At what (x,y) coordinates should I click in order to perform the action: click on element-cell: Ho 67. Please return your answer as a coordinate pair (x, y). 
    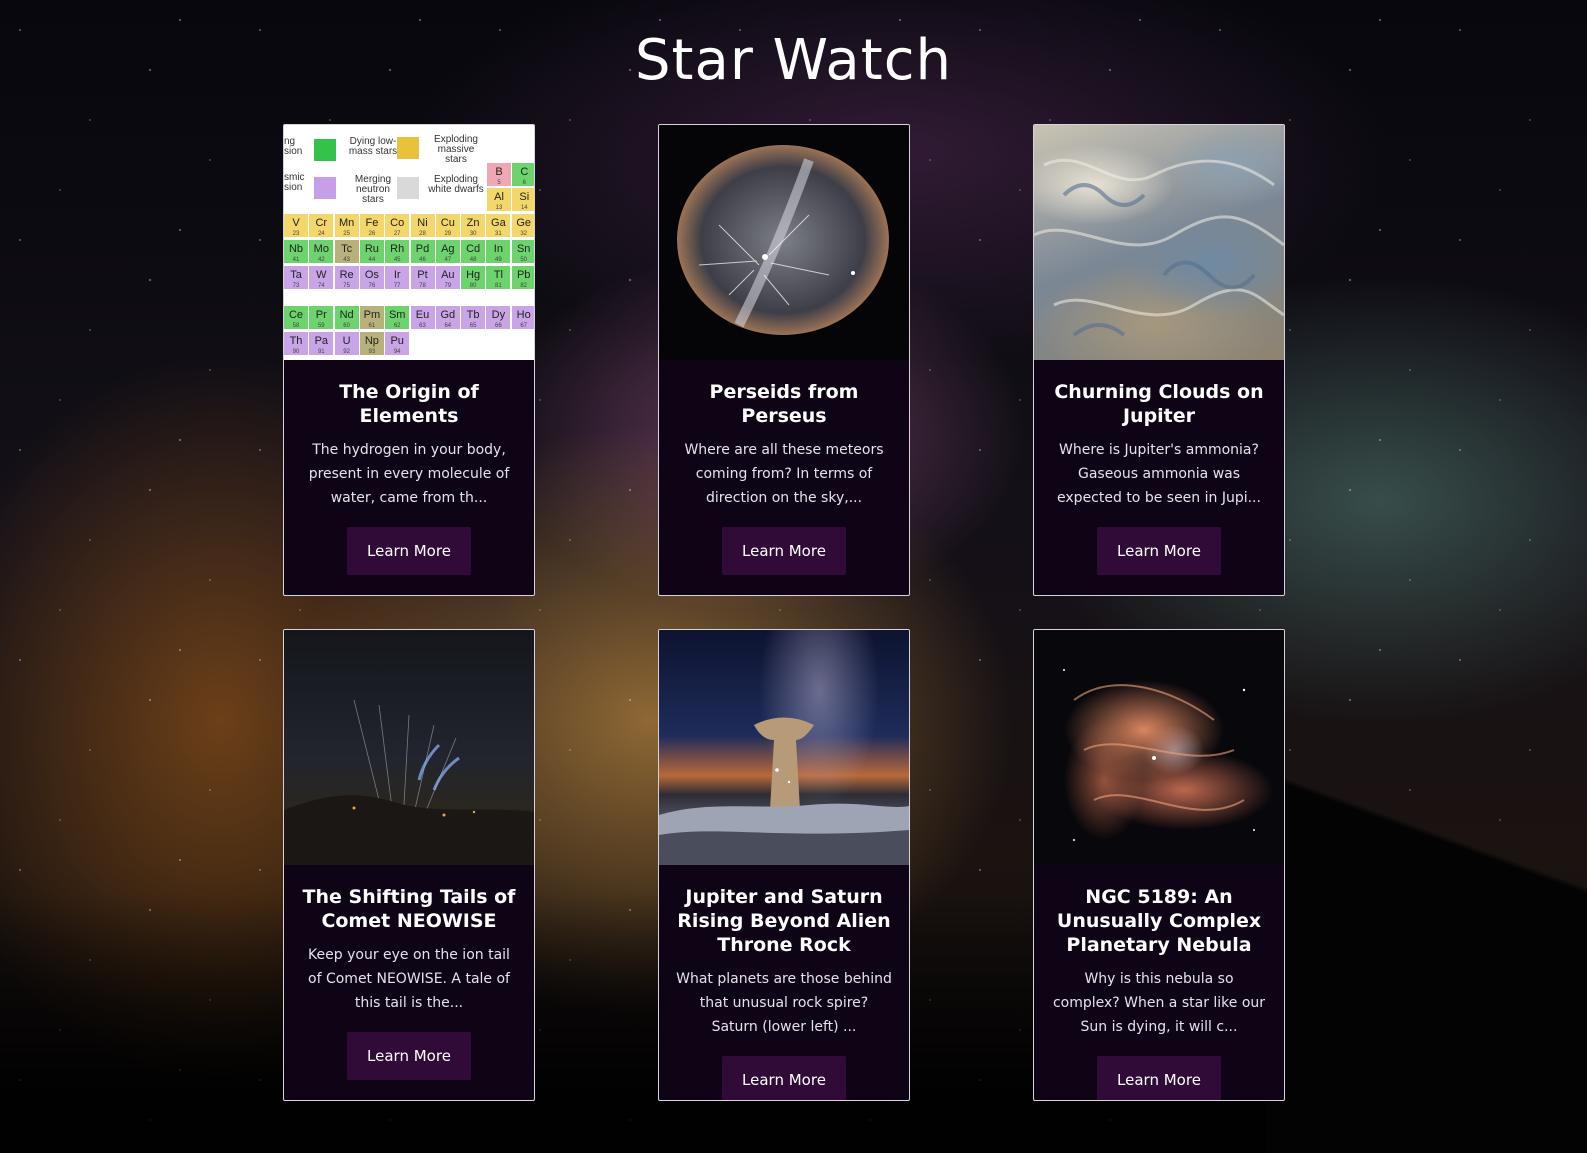
    Looking at the image, I should click on (522, 317).